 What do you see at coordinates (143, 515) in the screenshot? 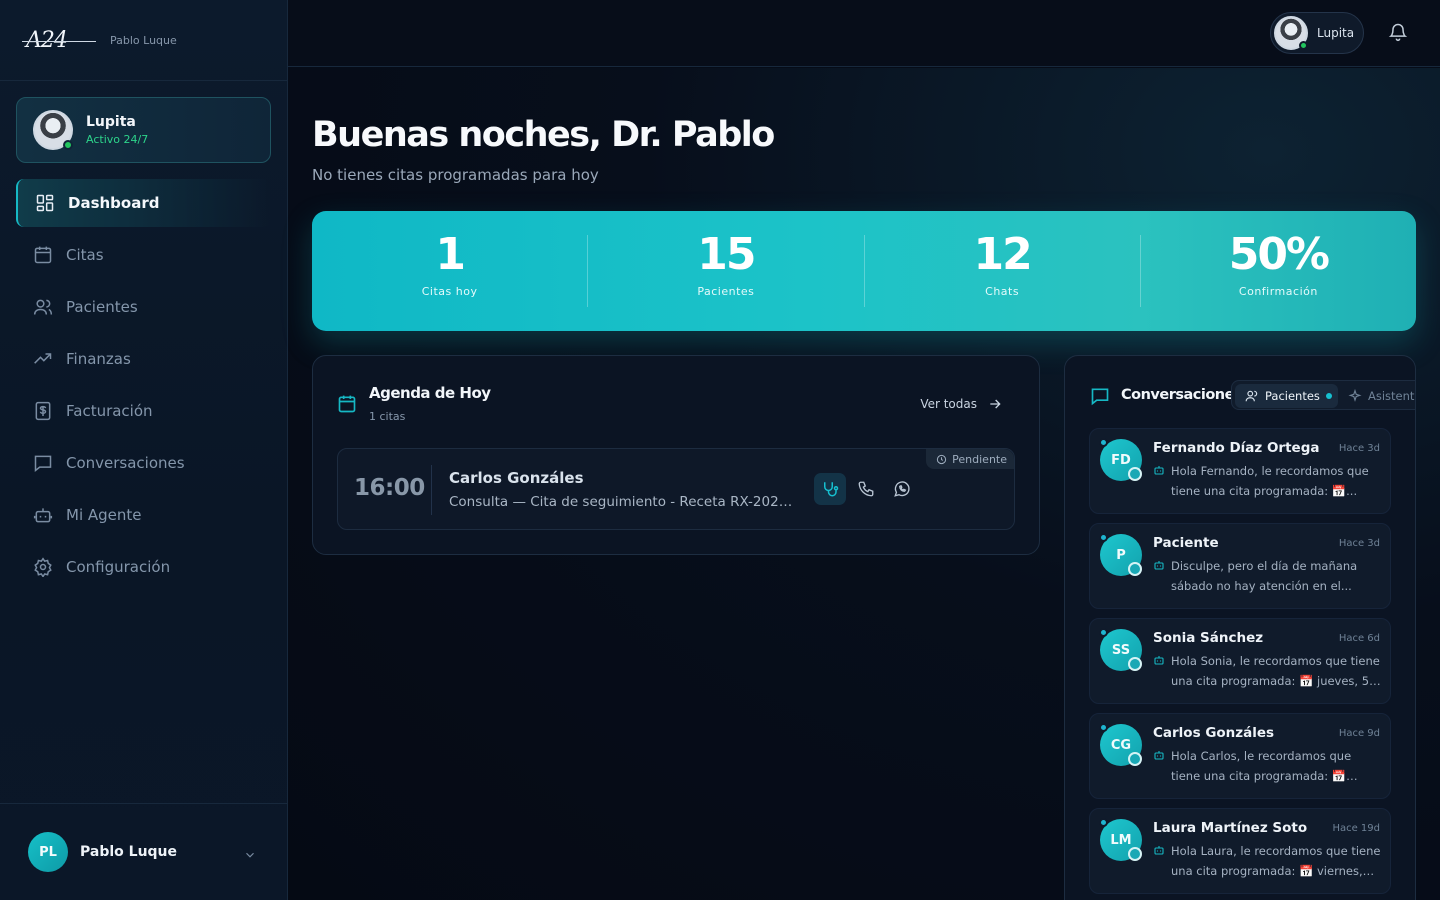
I see `sidebar-item-mi-agente: Mi Agente` at bounding box center [143, 515].